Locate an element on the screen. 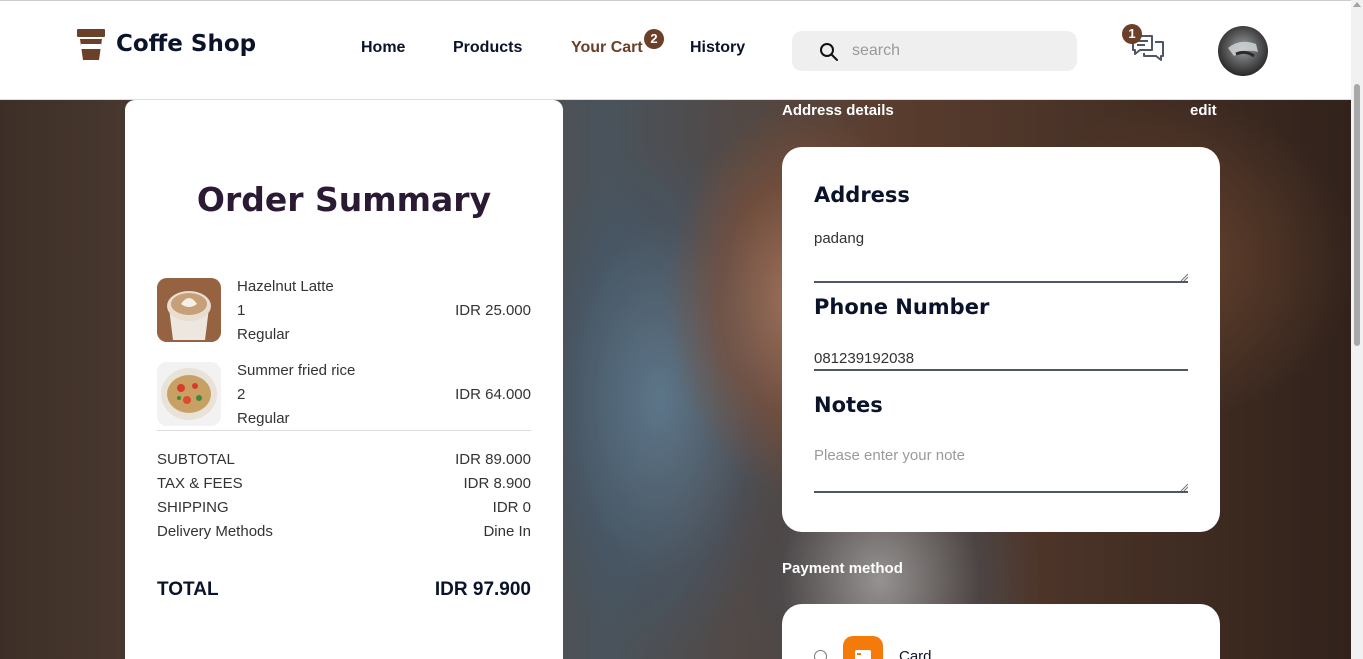  total-row: TOTAL IDR 97.900 is located at coordinates (344, 590).